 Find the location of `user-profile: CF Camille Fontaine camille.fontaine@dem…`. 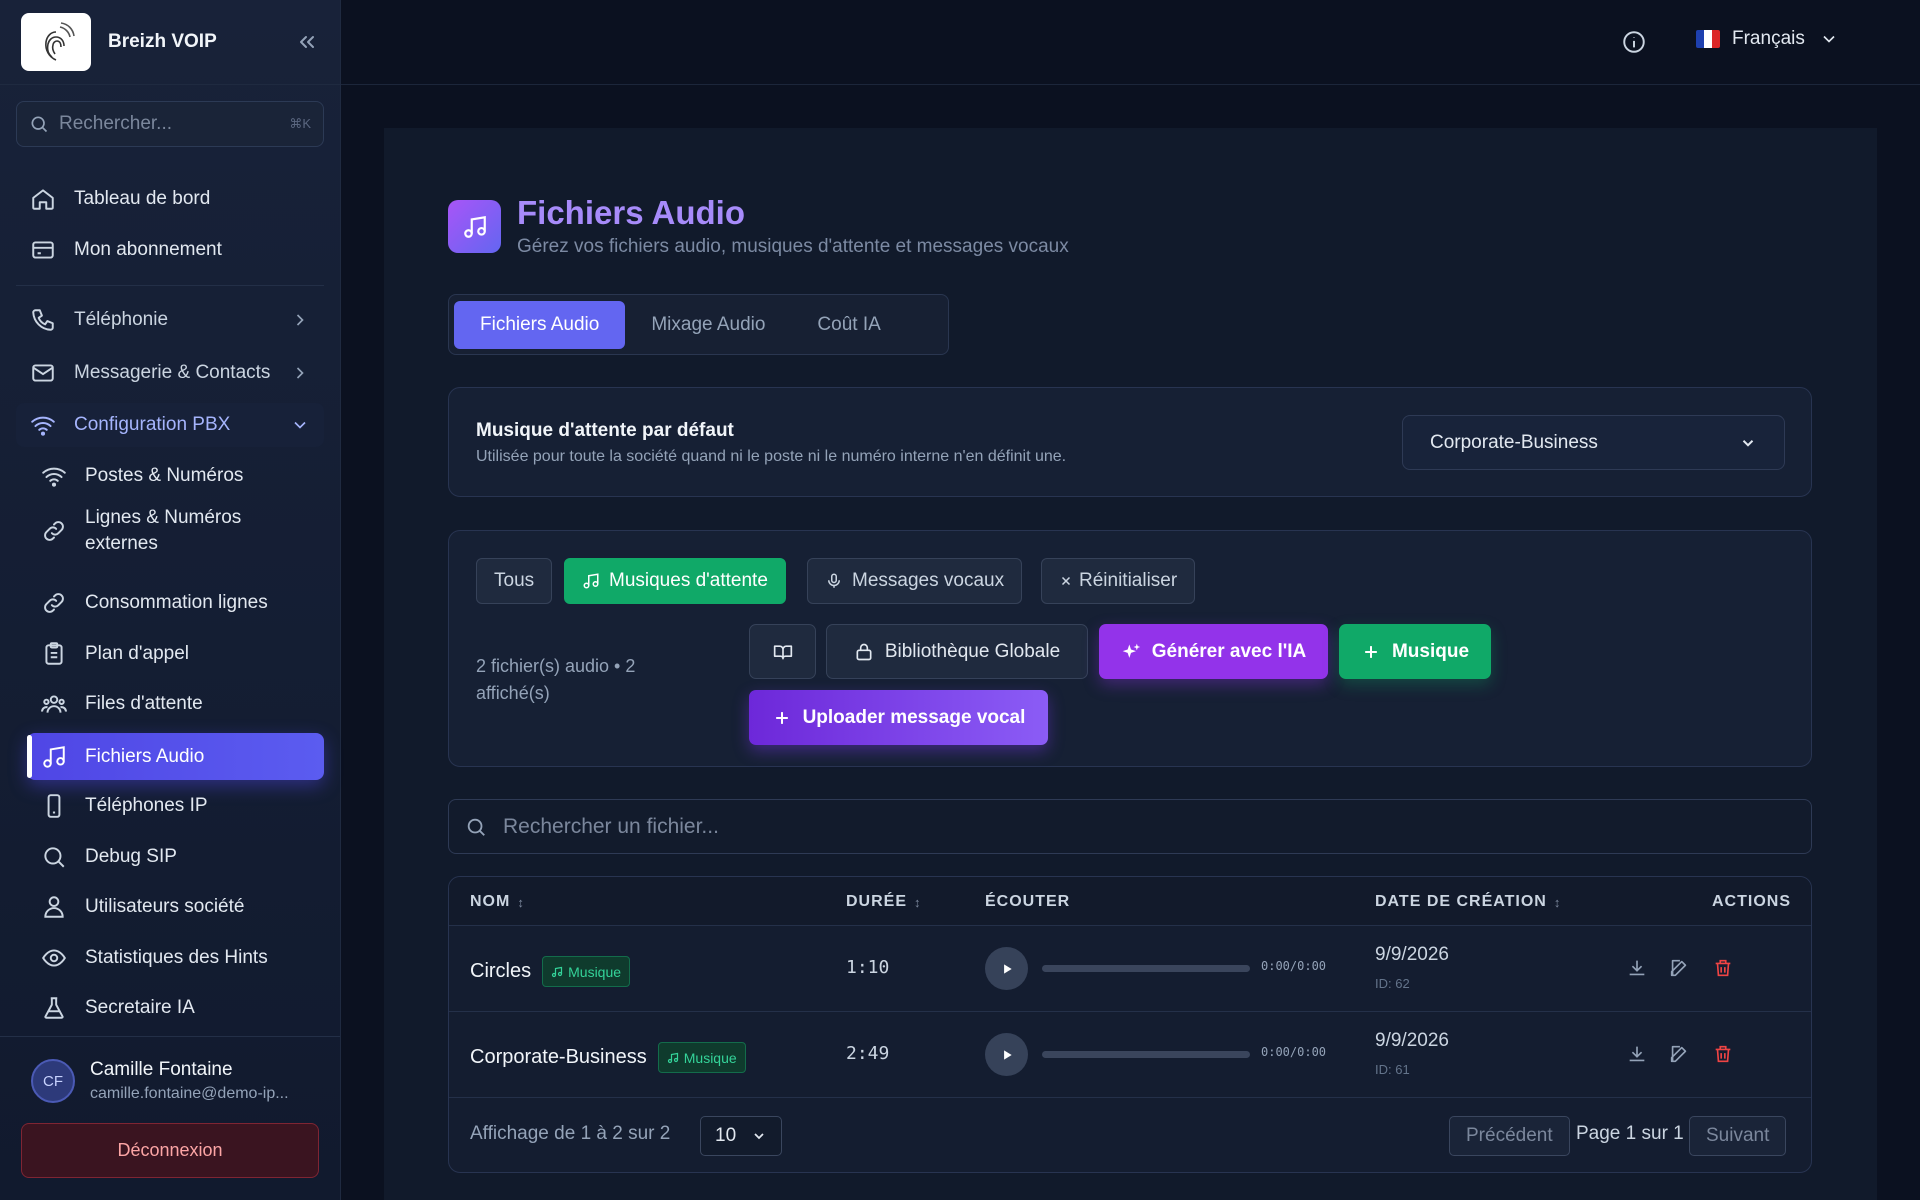

user-profile: CF Camille Fontaine camille.fontaine@dem… is located at coordinates (170, 1069).